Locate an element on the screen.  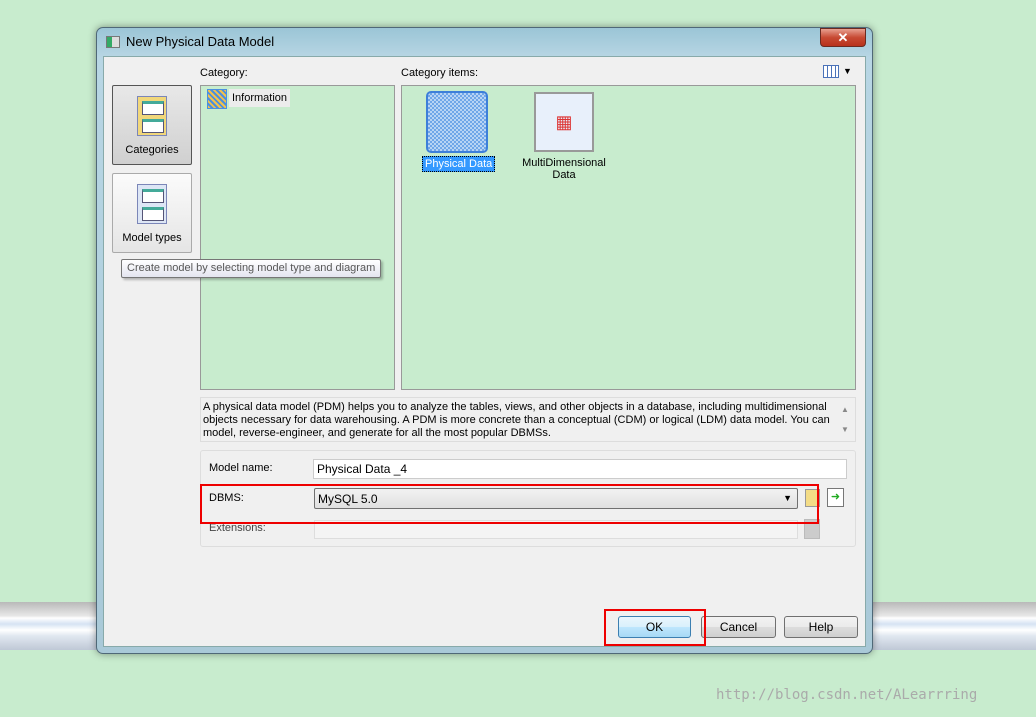
item-multidimensional-data-label: MultiDimensional Data is located at coordinates (564, 169).